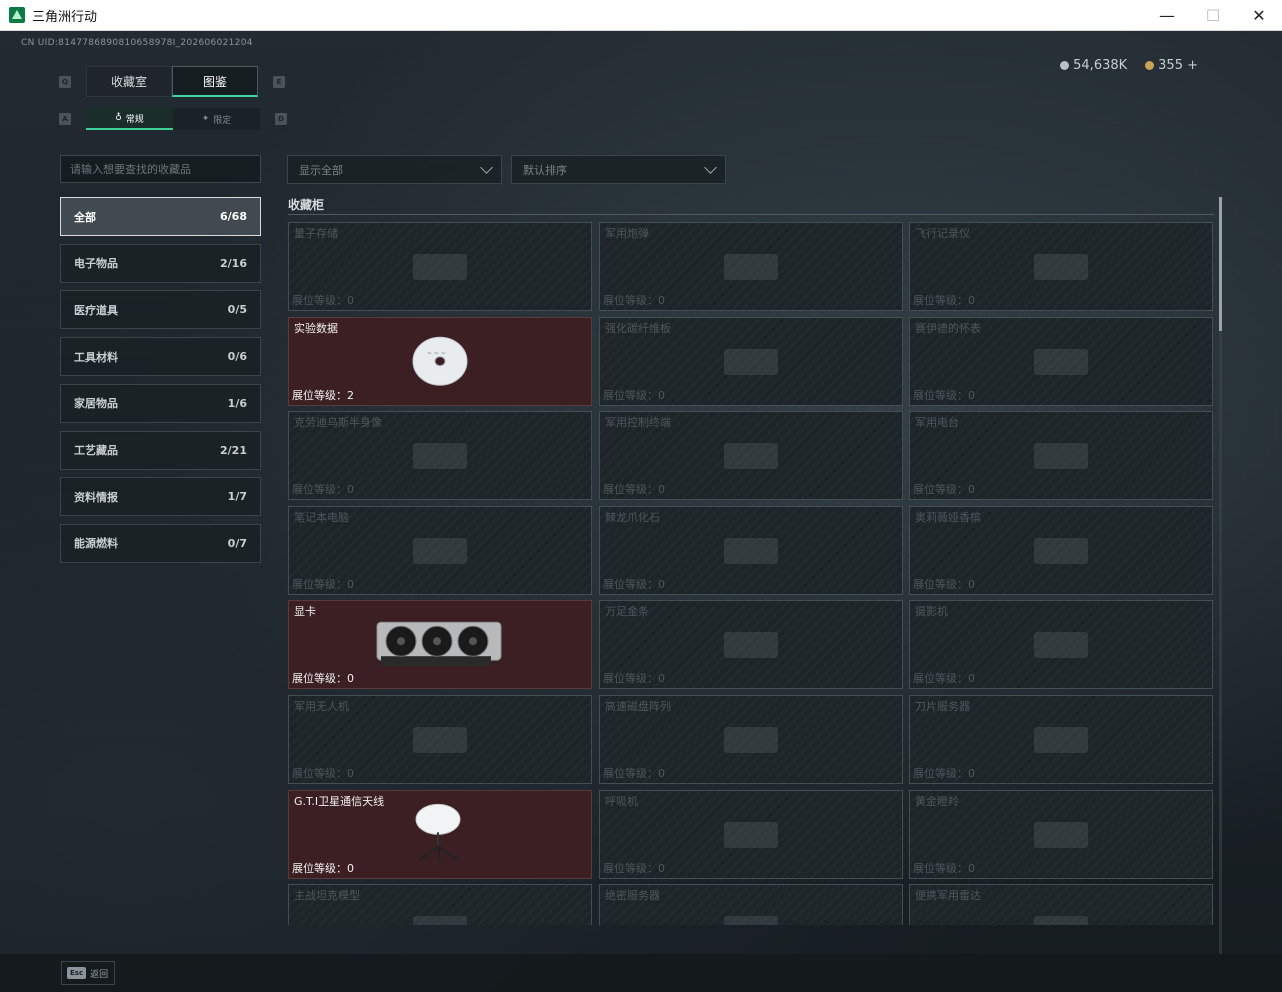  Describe the element at coordinates (339, 801) in the screenshot. I see `item-name: G.T.I卫星通信天线` at that location.